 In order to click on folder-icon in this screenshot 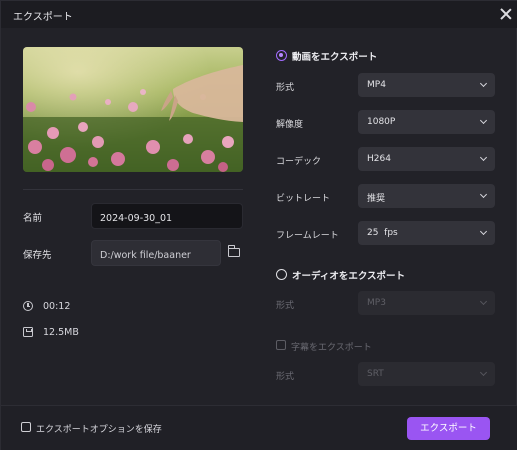, I will do `click(233, 251)`.